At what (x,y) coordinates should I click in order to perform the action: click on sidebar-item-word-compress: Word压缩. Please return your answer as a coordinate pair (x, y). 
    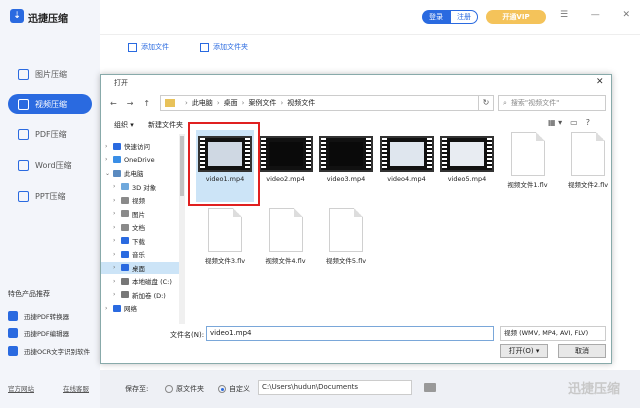
    Looking at the image, I should click on (50, 165).